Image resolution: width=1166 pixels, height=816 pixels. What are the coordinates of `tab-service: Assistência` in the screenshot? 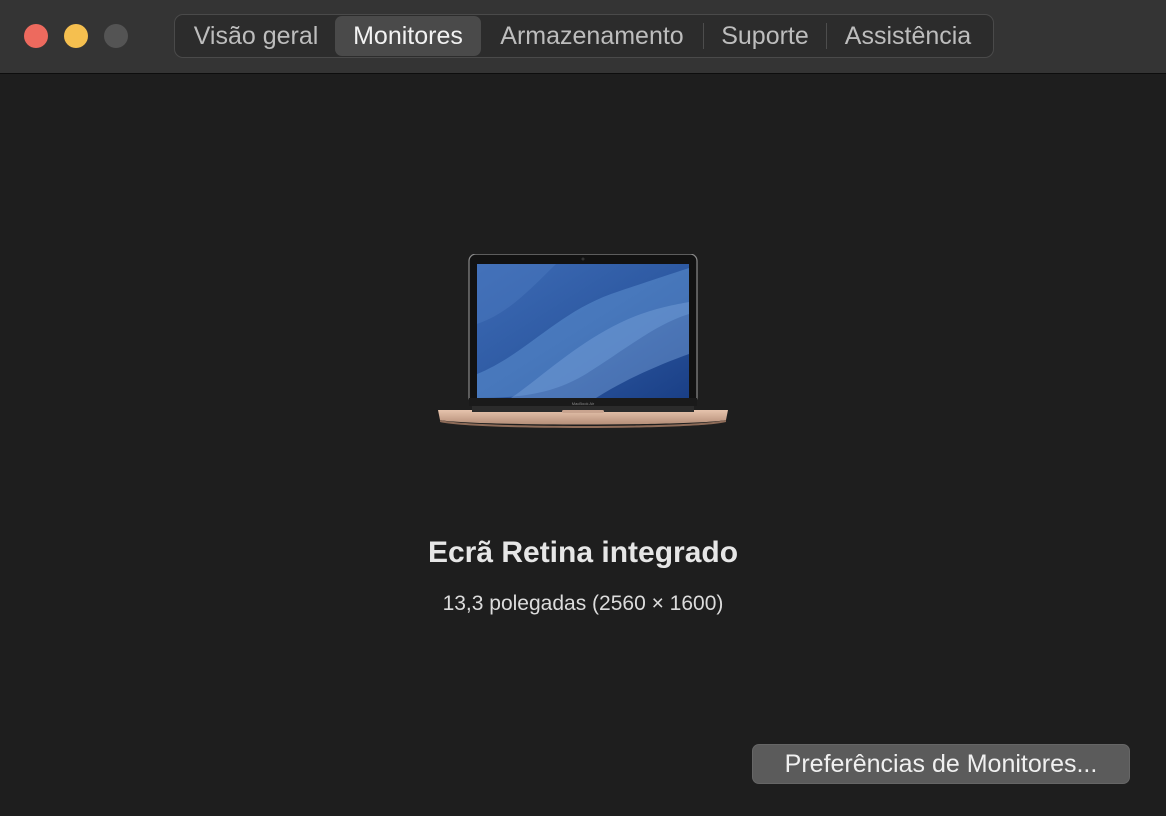 It's located at (908, 36).